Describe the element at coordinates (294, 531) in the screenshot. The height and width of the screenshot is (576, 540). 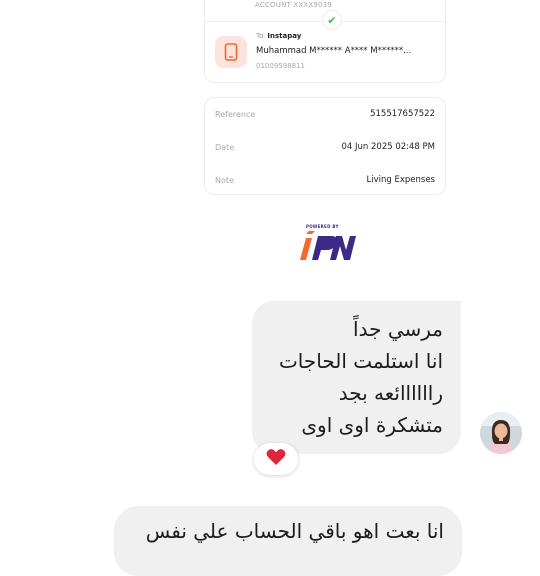
I see `message-line: انا بعت اهو باقي الحساب علي نفس` at that location.